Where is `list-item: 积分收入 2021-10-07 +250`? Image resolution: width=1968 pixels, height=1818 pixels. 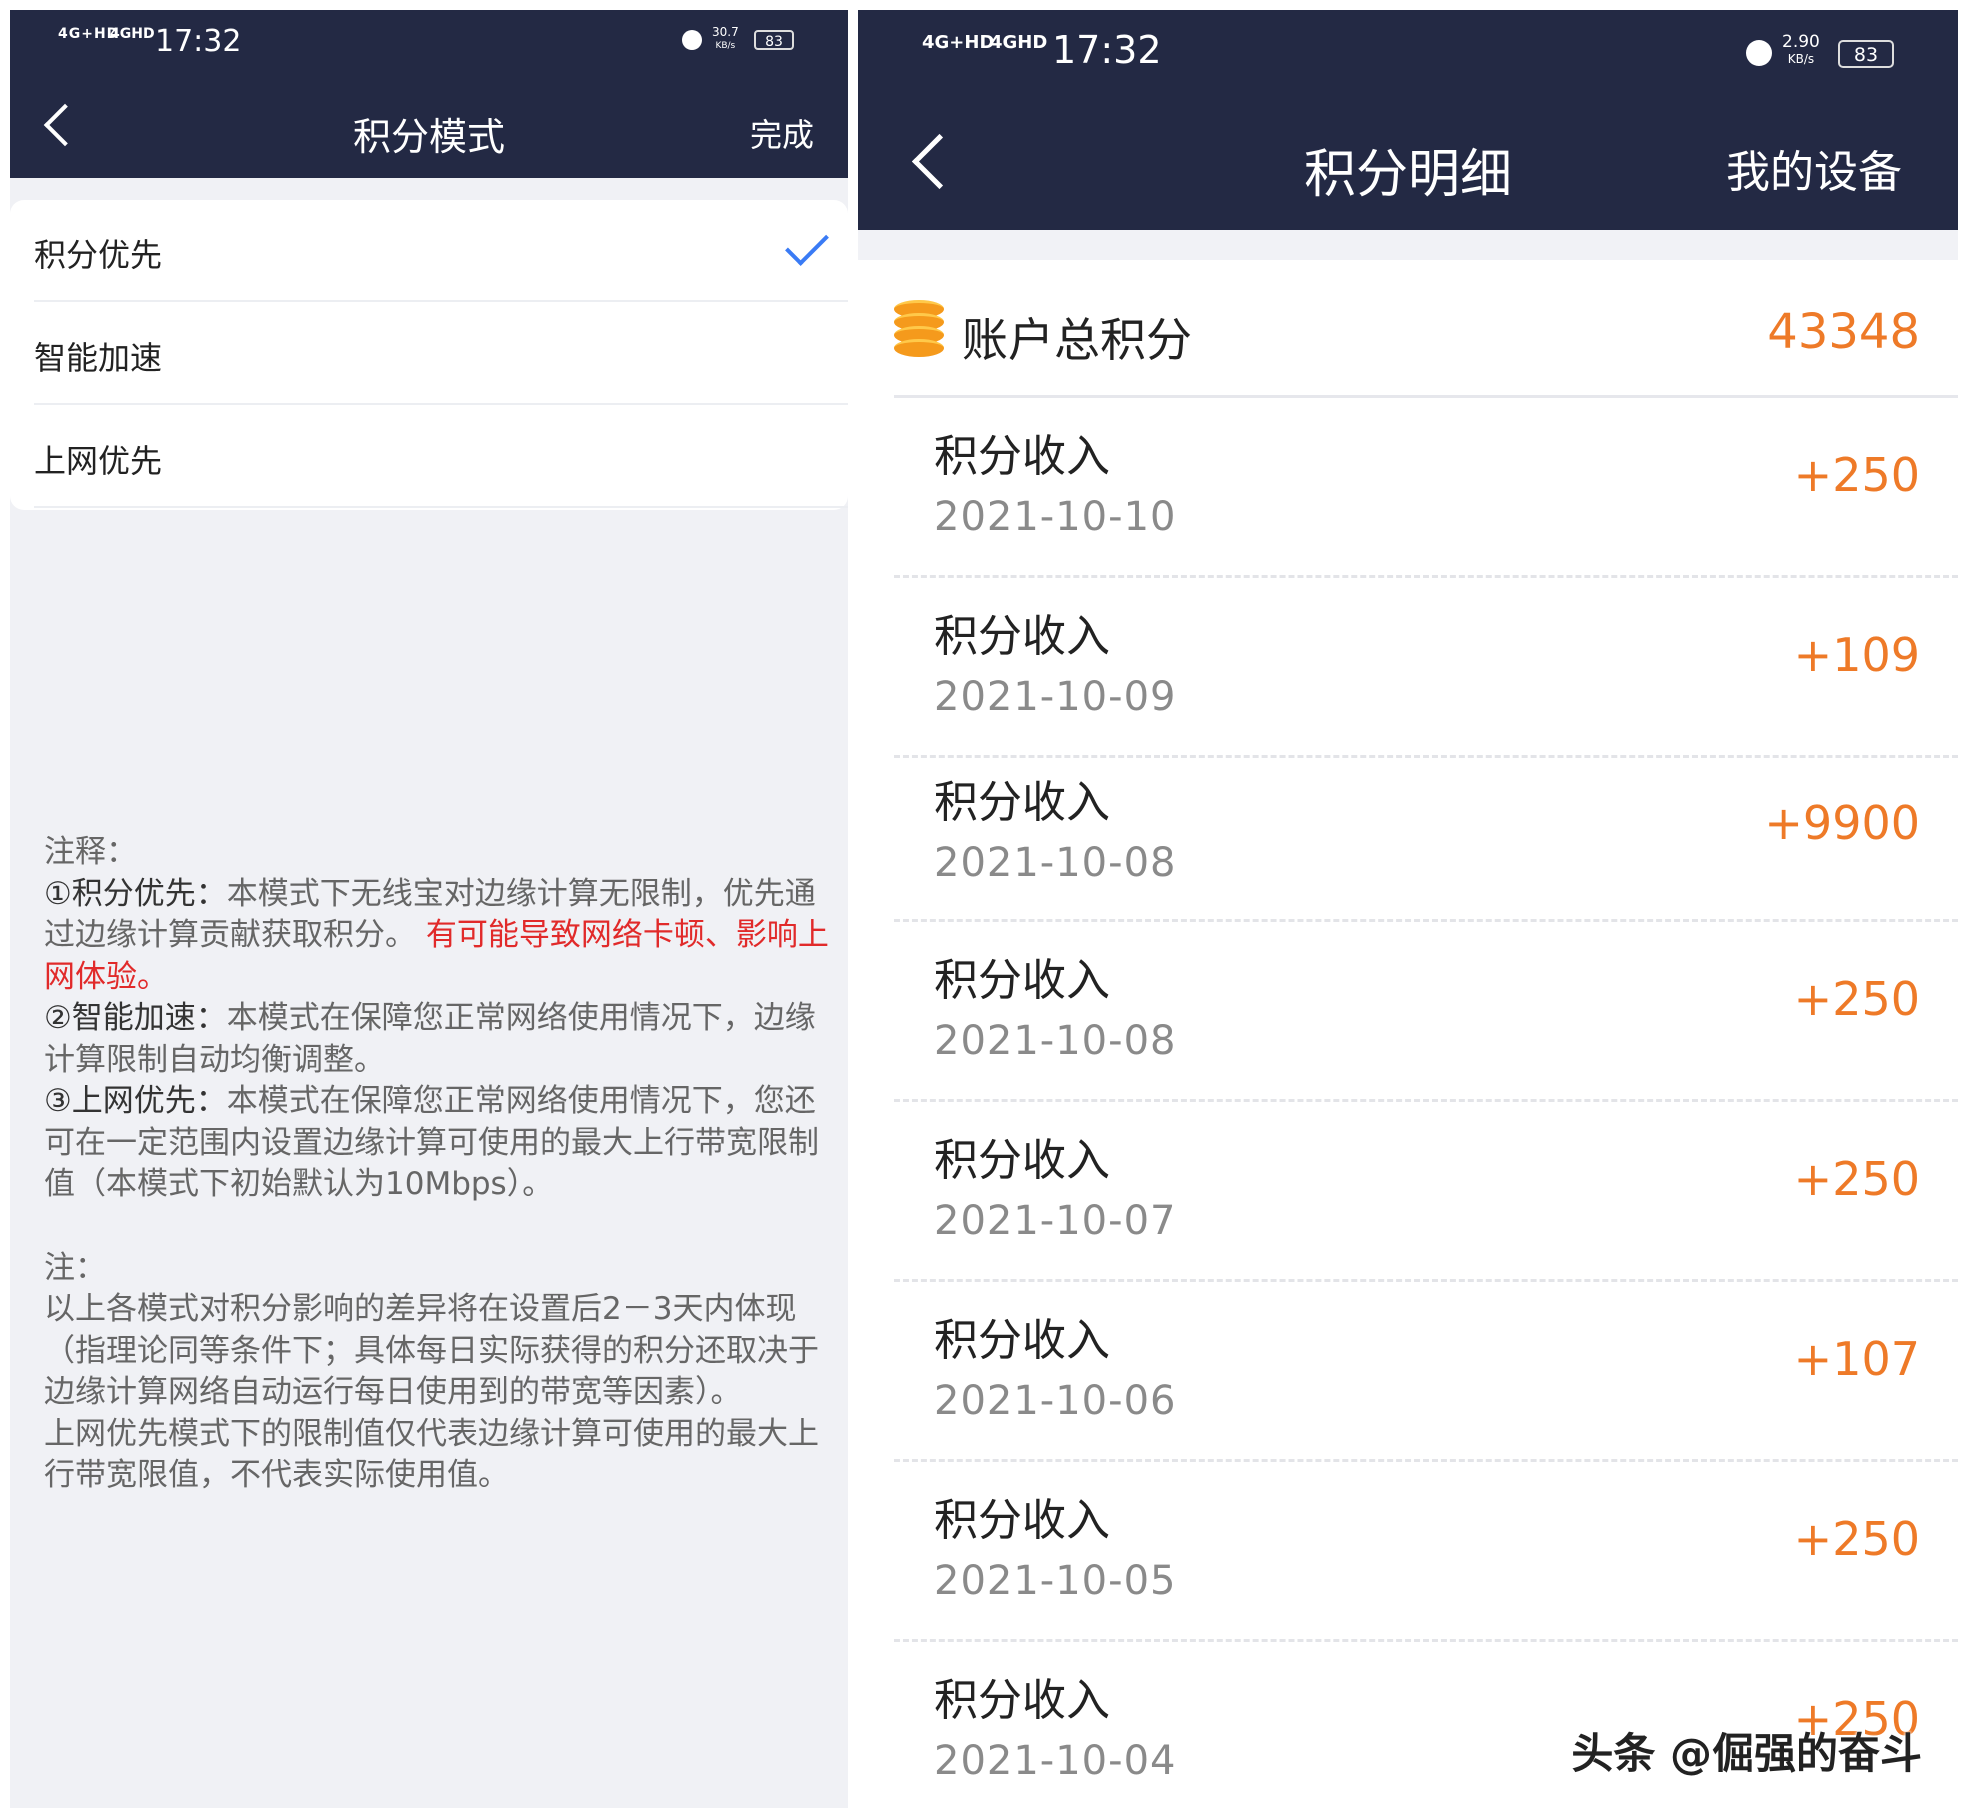
list-item: 积分收入 2021-10-07 +250 is located at coordinates (1426, 1192).